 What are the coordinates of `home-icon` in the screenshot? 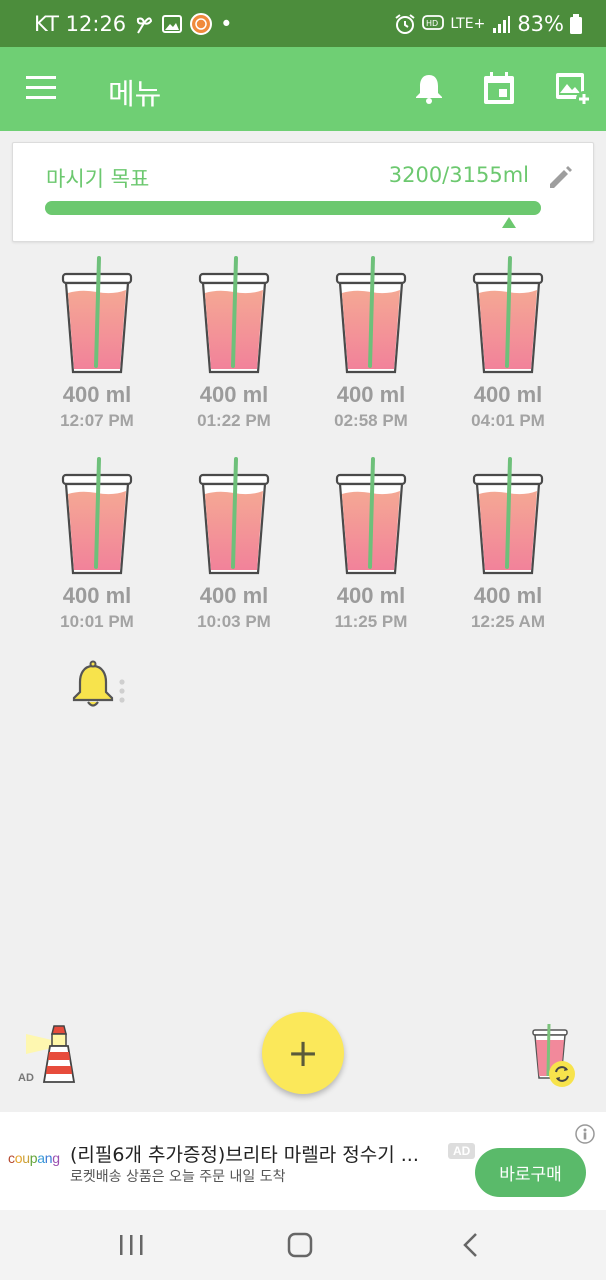 It's located at (301, 1246).